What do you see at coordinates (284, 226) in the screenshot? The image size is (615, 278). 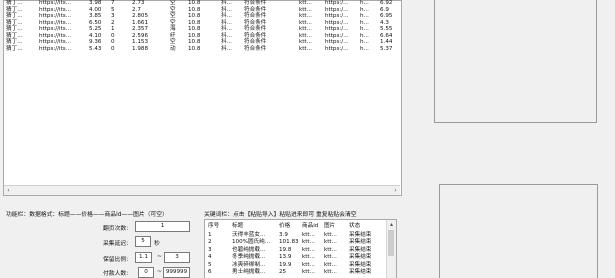 I see `col-header-price: 价格` at bounding box center [284, 226].